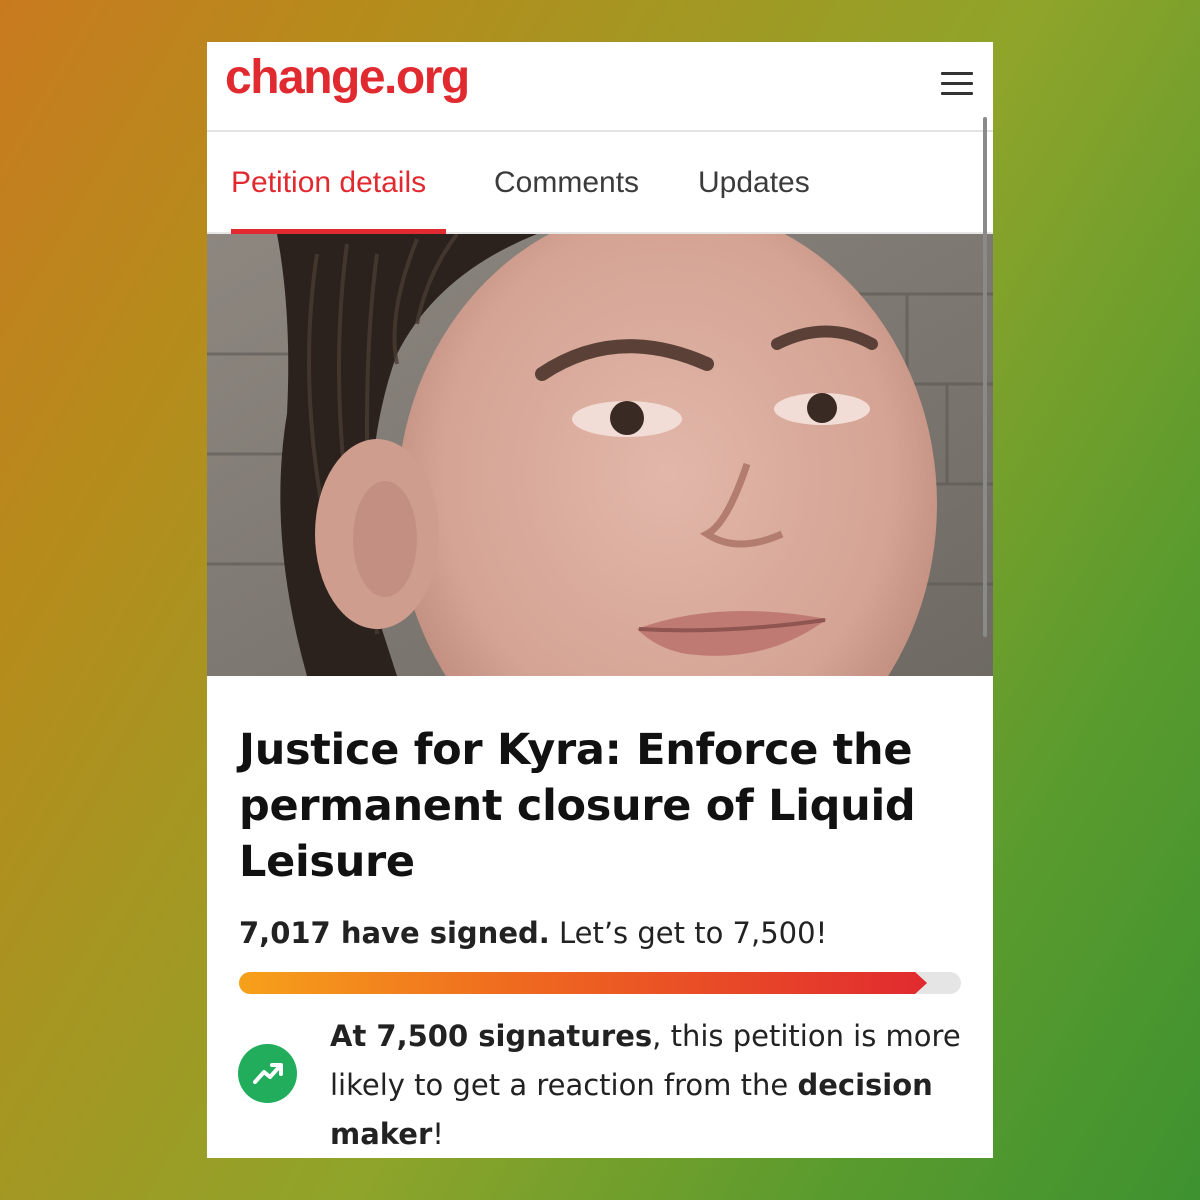  Describe the element at coordinates (328, 183) in the screenshot. I see `tab-petition-details: Petition details` at that location.